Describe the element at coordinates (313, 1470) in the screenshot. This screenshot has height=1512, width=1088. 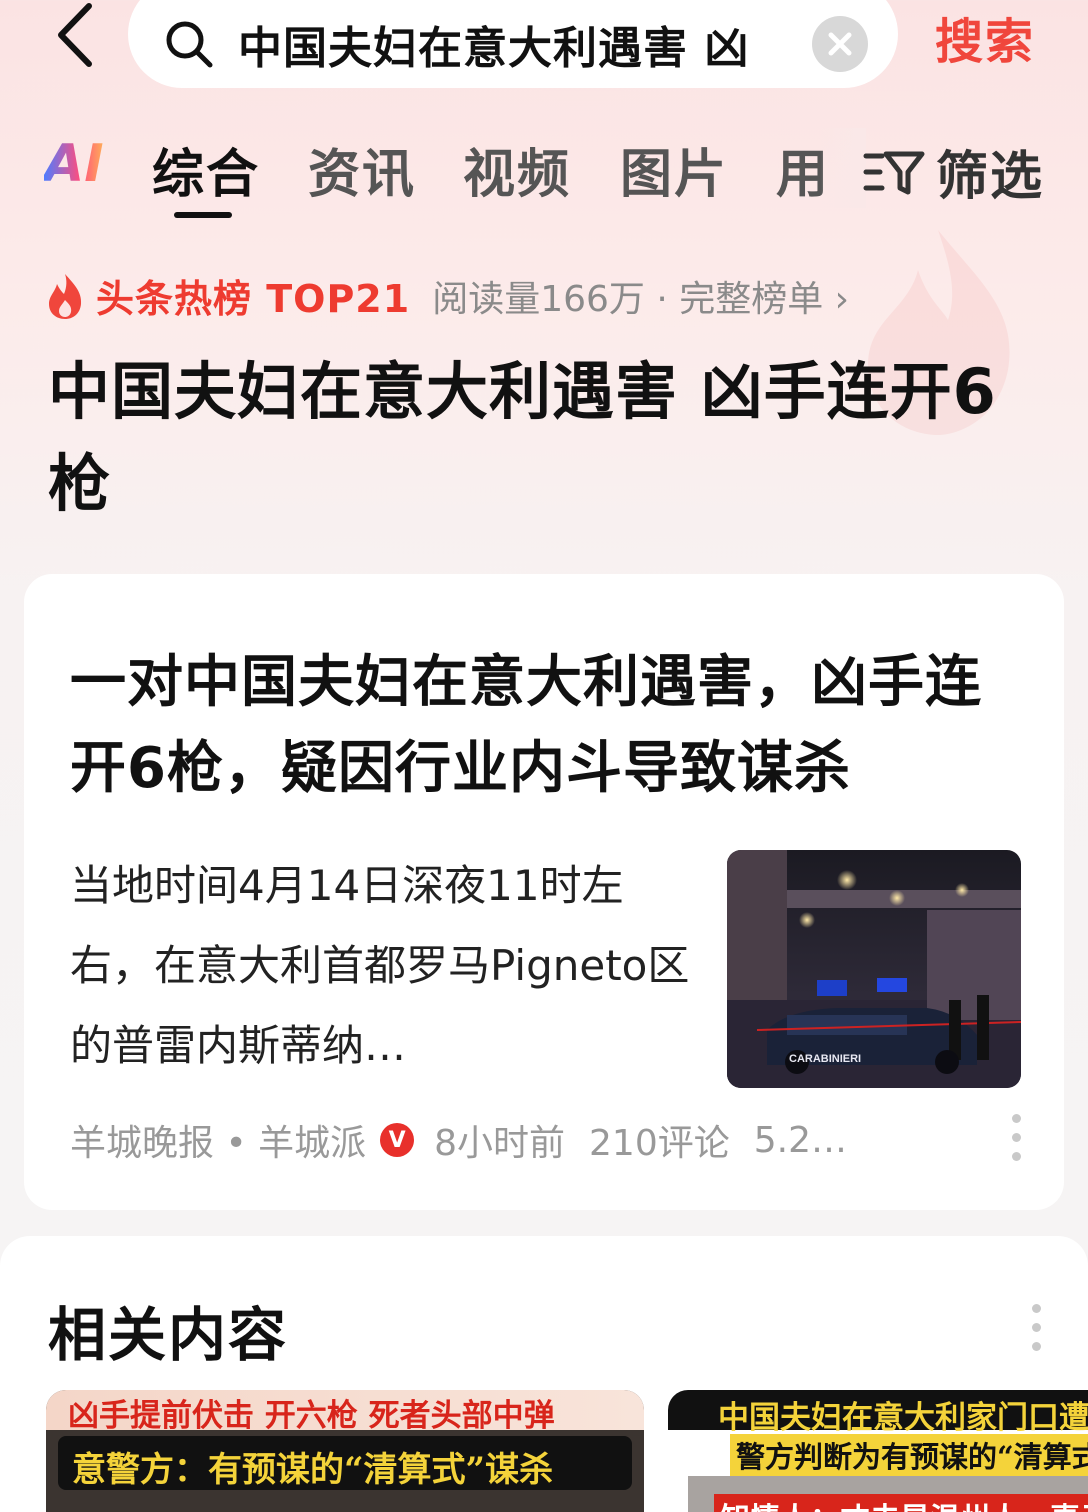
I see `related-1-line2: 意警方：有预谋的“清算式”谋杀` at that location.